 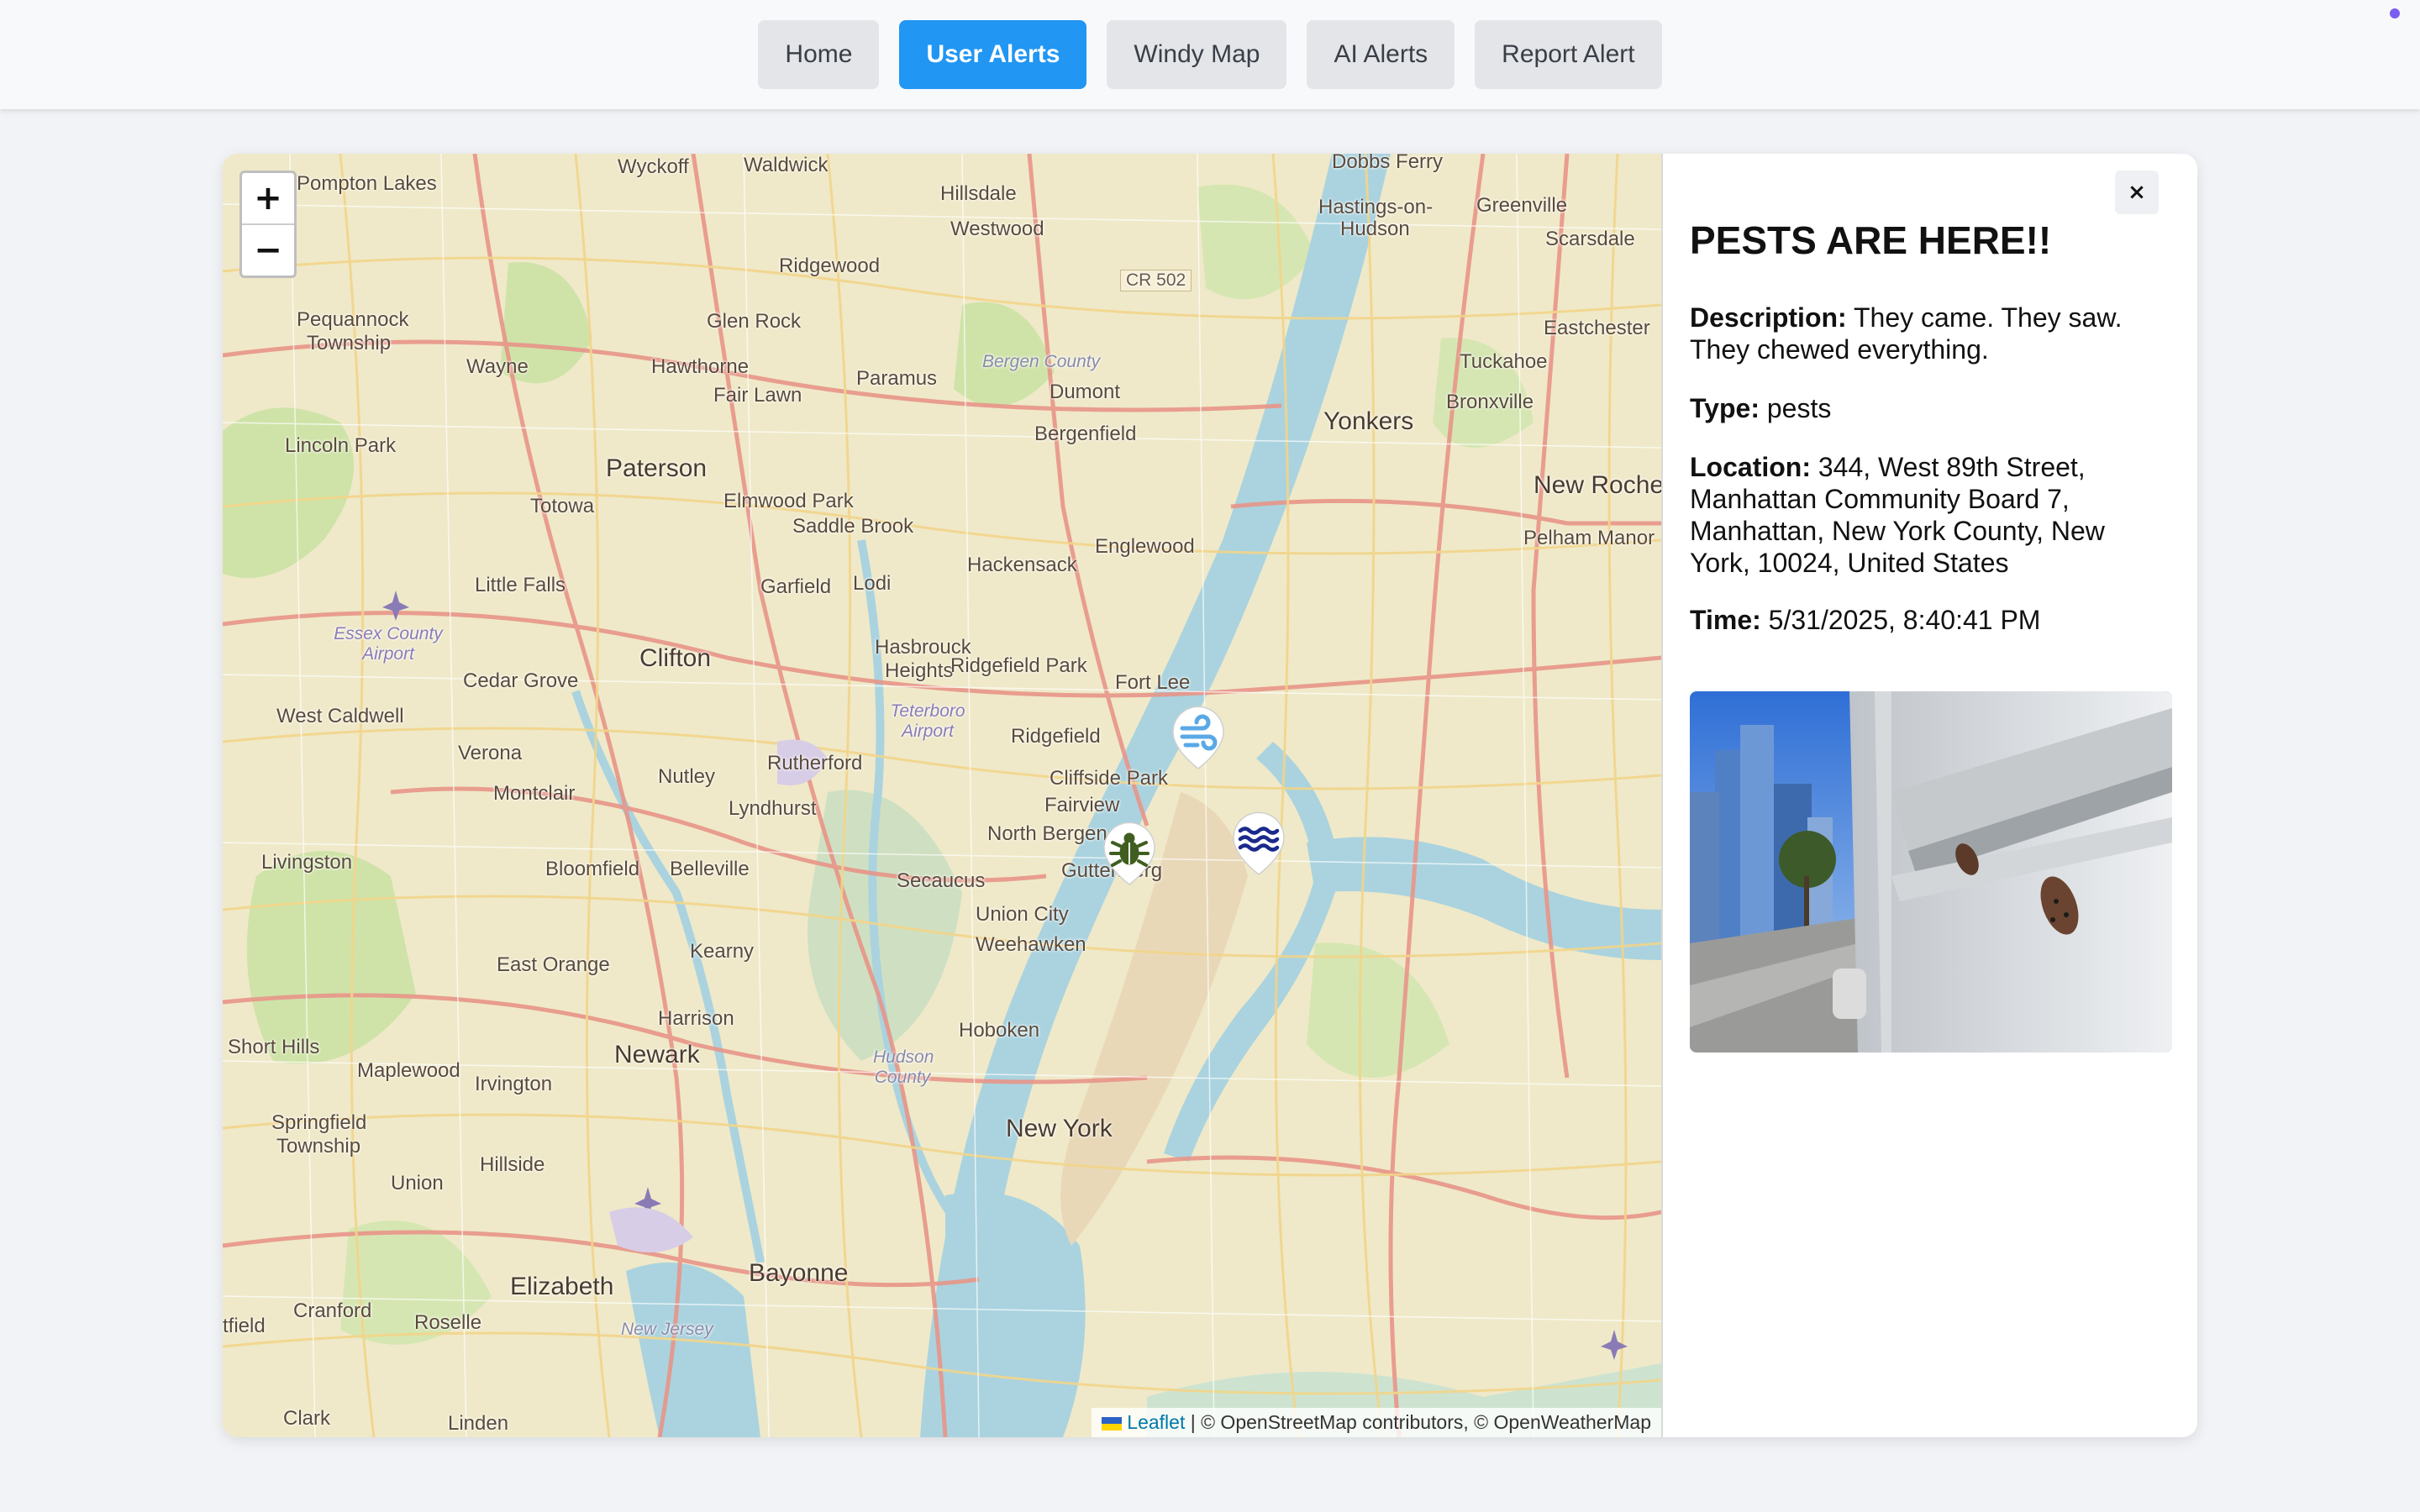 What do you see at coordinates (722, 951) in the screenshot?
I see `map-label: Kearny` at bounding box center [722, 951].